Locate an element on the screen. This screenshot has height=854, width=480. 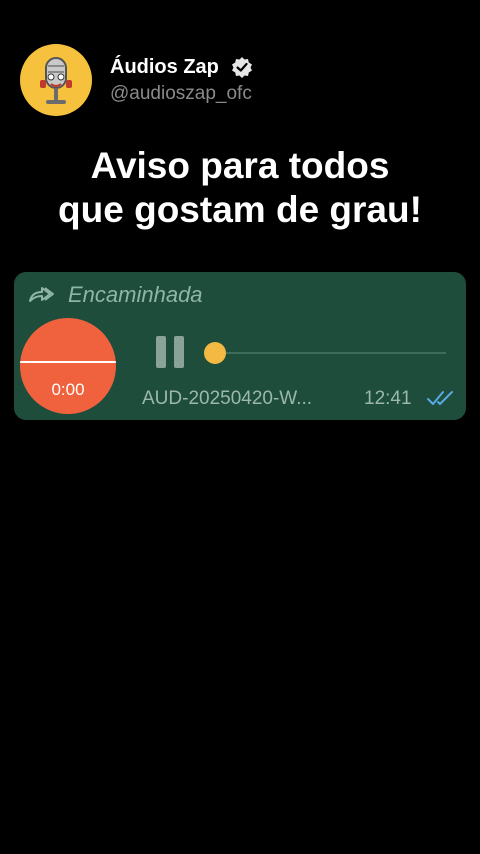
forwarded-label: Encaminhada is located at coordinates (135, 294).